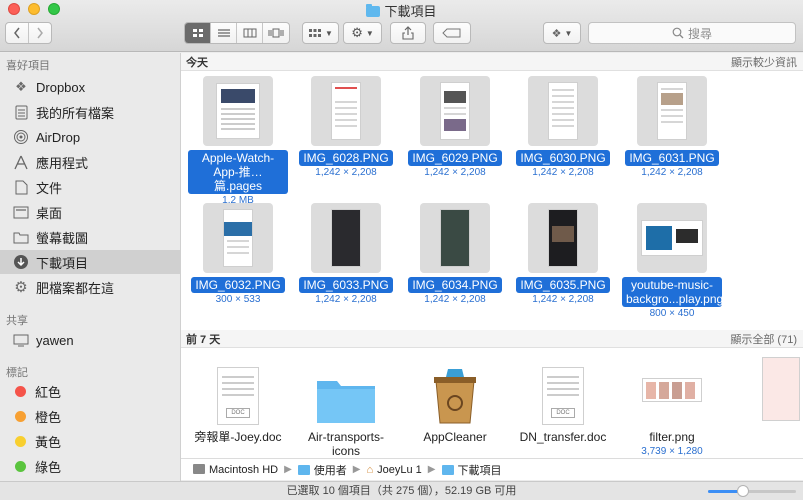  I want to click on forward-button, so click(40, 33).